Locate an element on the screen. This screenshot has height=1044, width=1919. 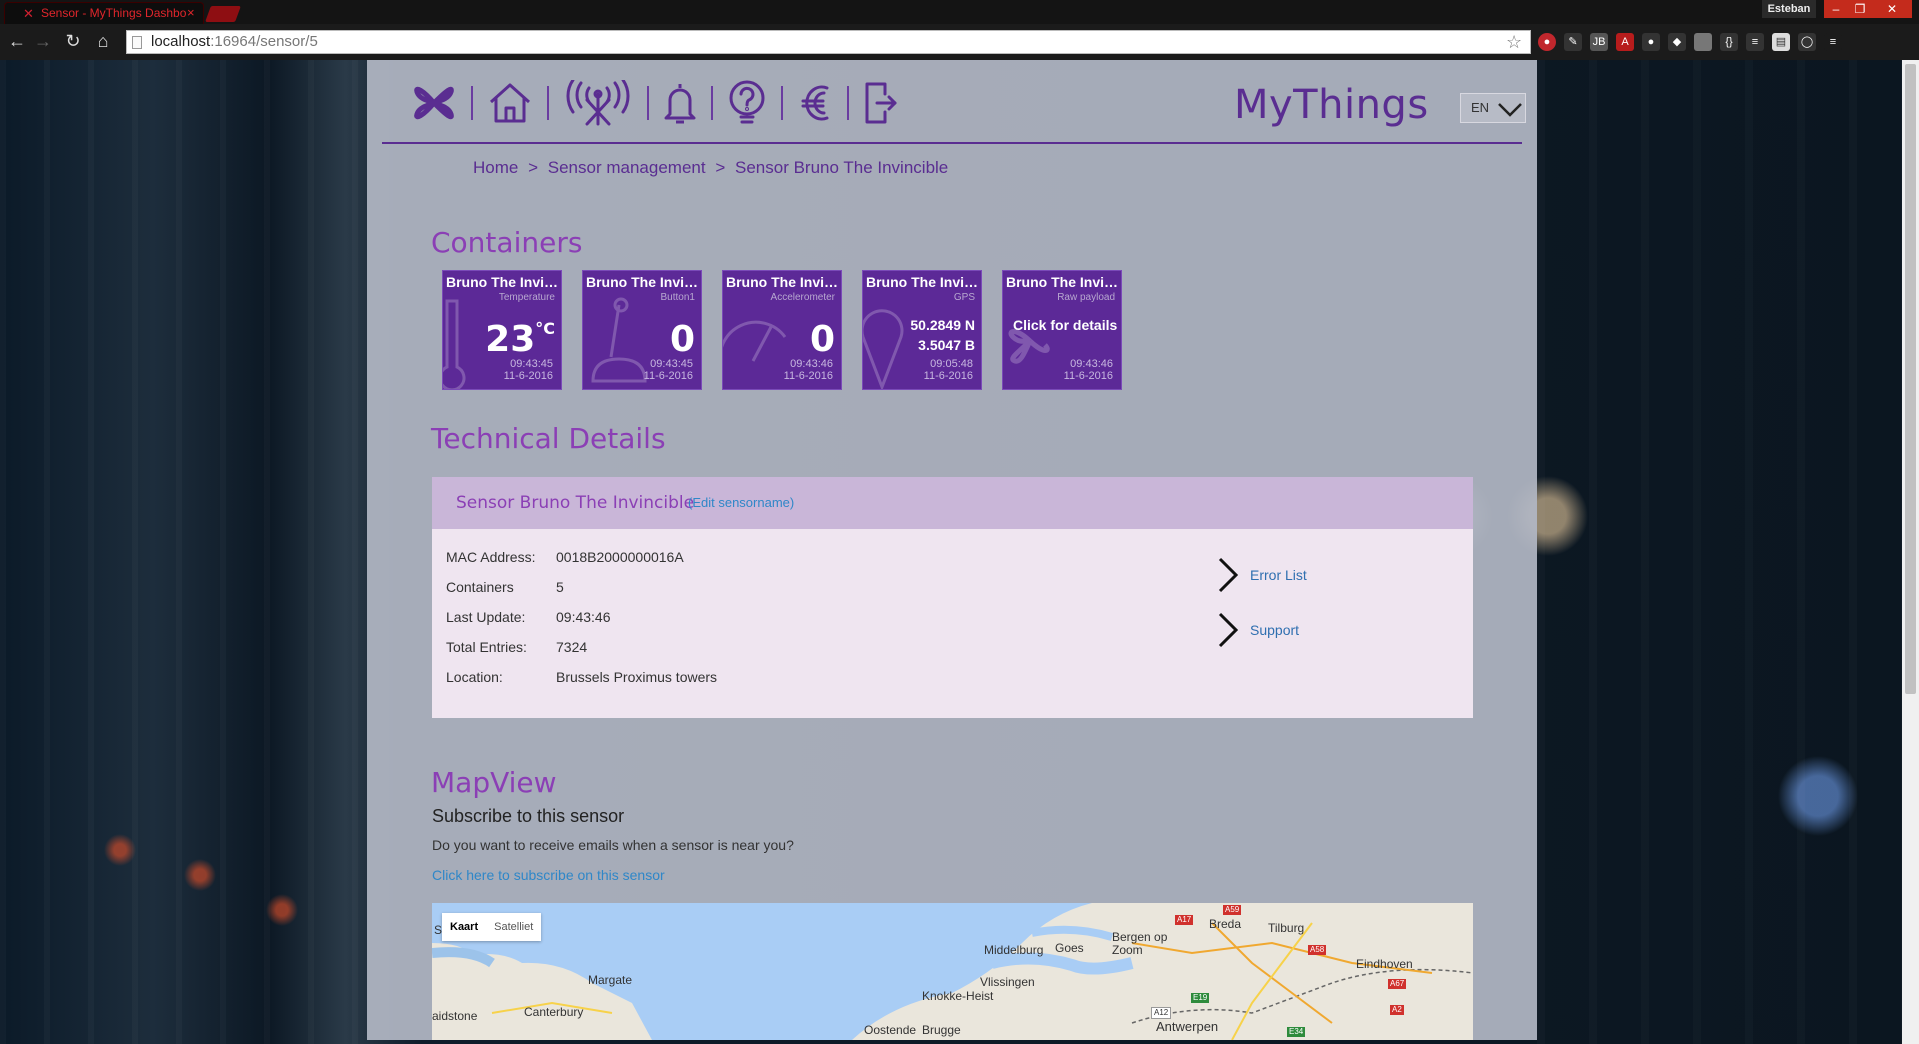
gray-ext-icon is located at coordinates (1703, 42).